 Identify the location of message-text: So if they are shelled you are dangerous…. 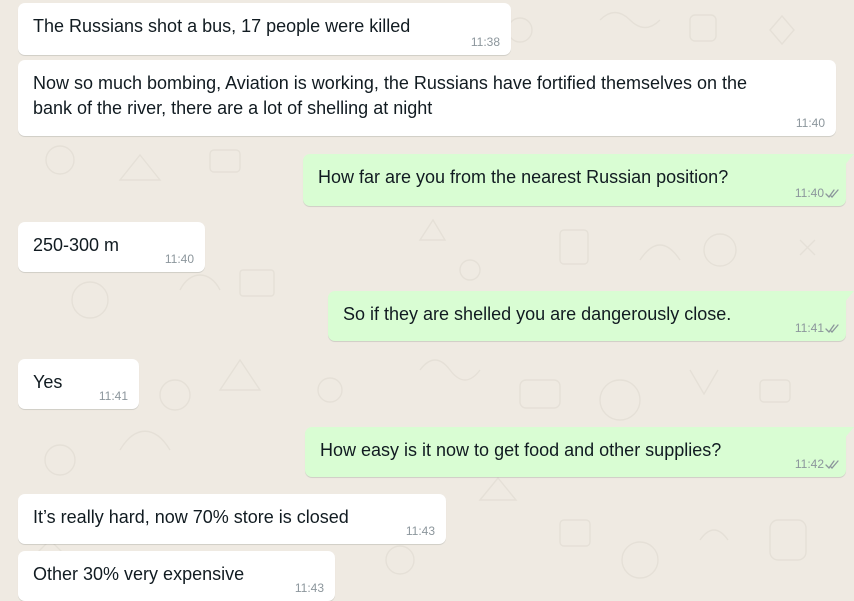
(537, 314).